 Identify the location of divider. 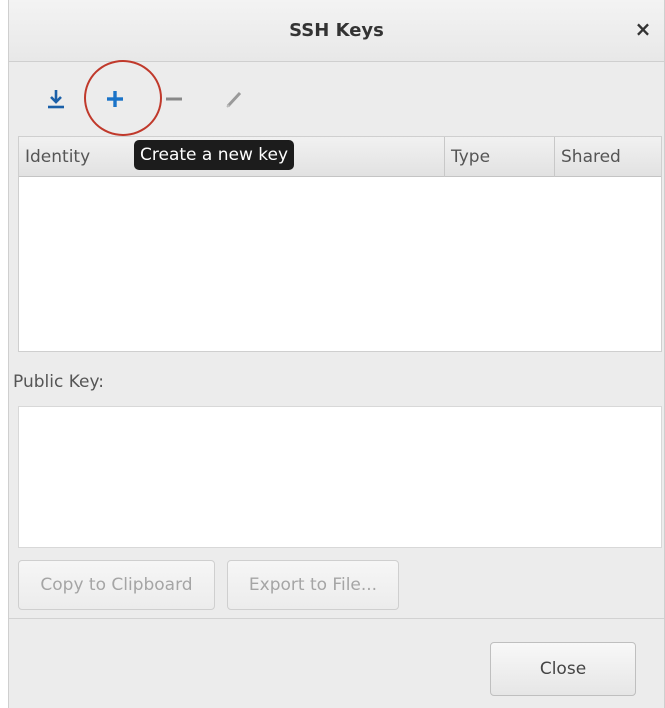
(336, 618).